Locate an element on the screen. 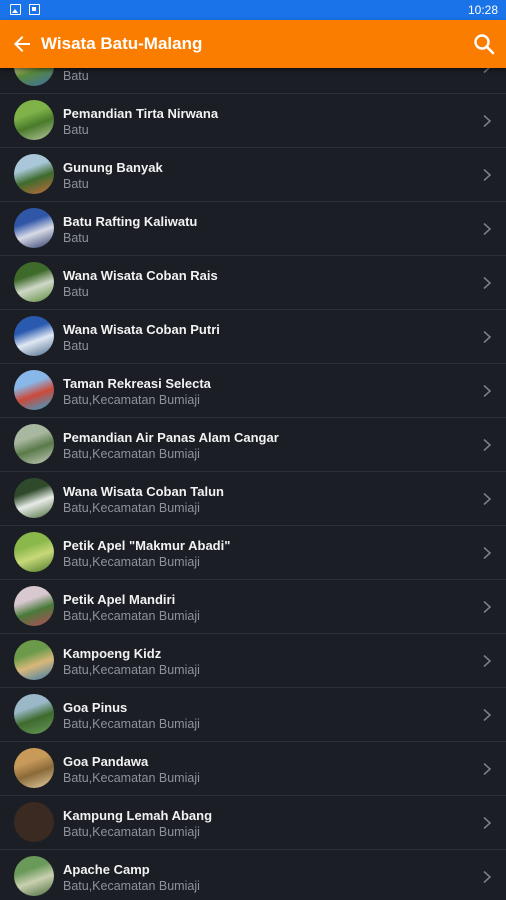 This screenshot has height=900, width=506. list-item: Batu is located at coordinates (253, 81).